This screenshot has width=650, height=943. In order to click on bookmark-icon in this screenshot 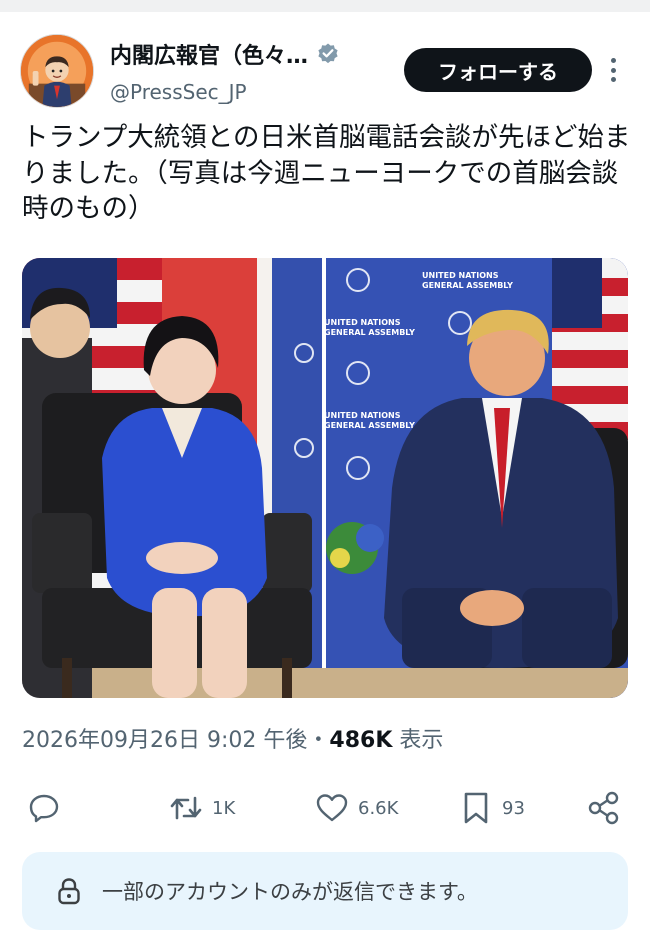, I will do `click(476, 808)`.